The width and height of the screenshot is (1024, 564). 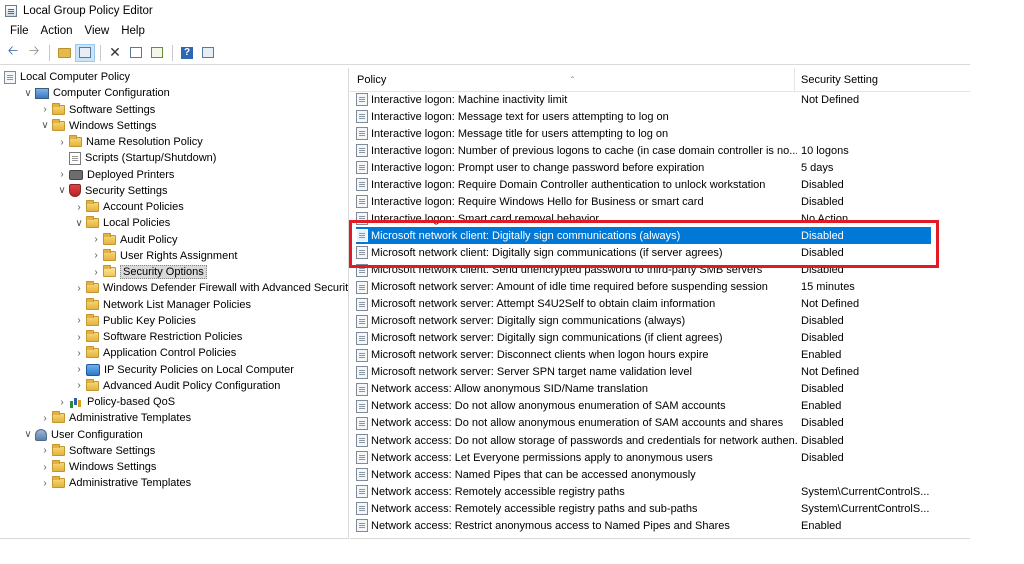 I want to click on tree-item: › Software Restriction Policies, so click(x=157, y=337).